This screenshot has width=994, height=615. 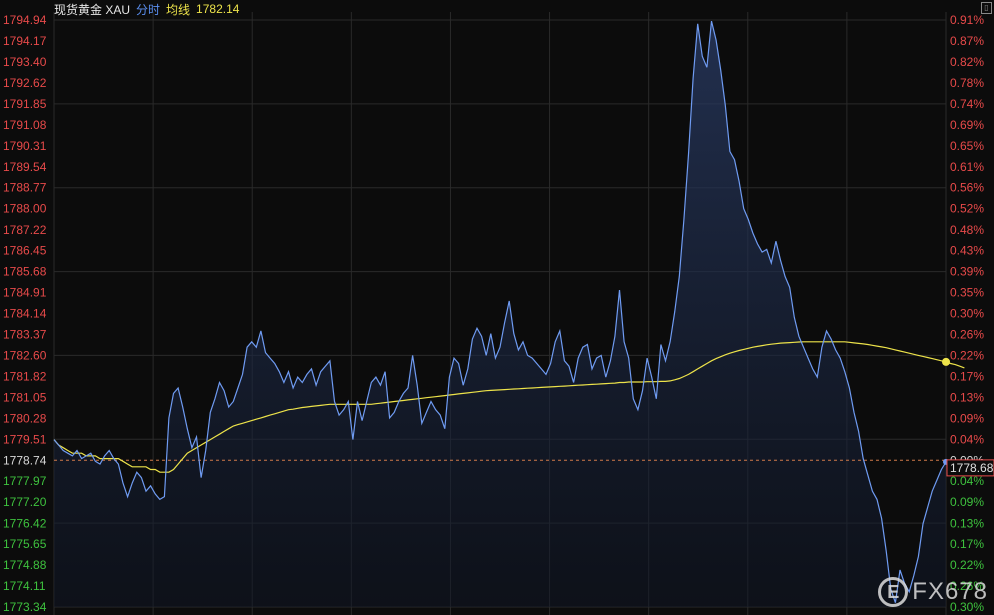 What do you see at coordinates (967, 83) in the screenshot?
I see `percent-tick-label: 0.78%` at bounding box center [967, 83].